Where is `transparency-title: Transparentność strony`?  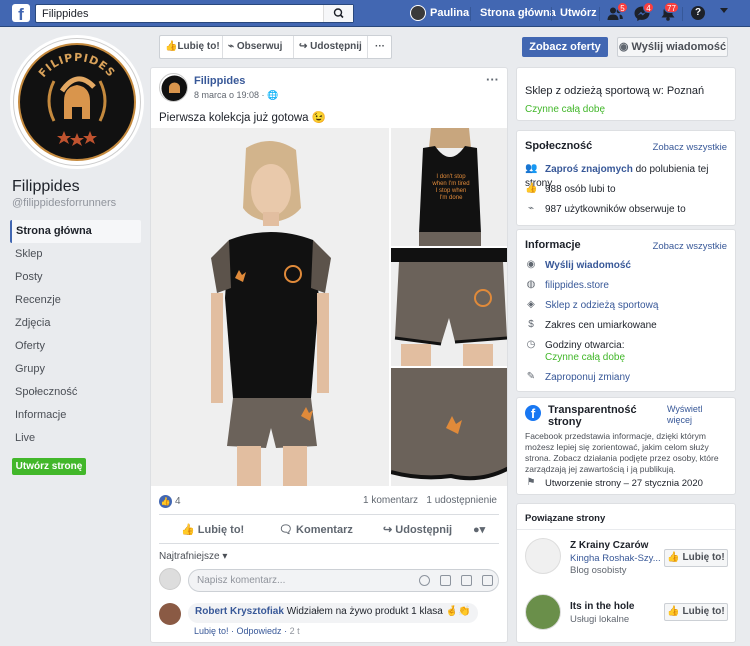 transparency-title: Transparentność strony is located at coordinates (592, 416).